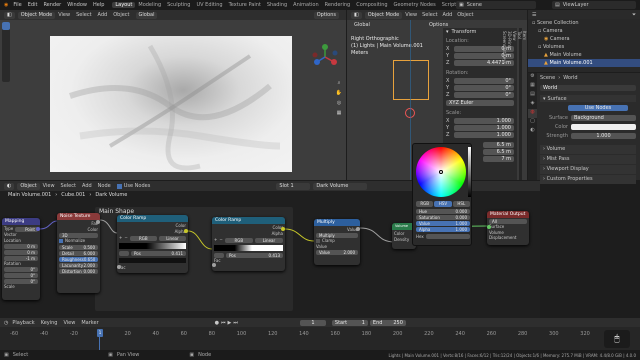 The width and height of the screenshot is (640, 360). Describe the element at coordinates (509, 104) in the screenshot. I see `tab-3d-print: 3D-Print` at that location.